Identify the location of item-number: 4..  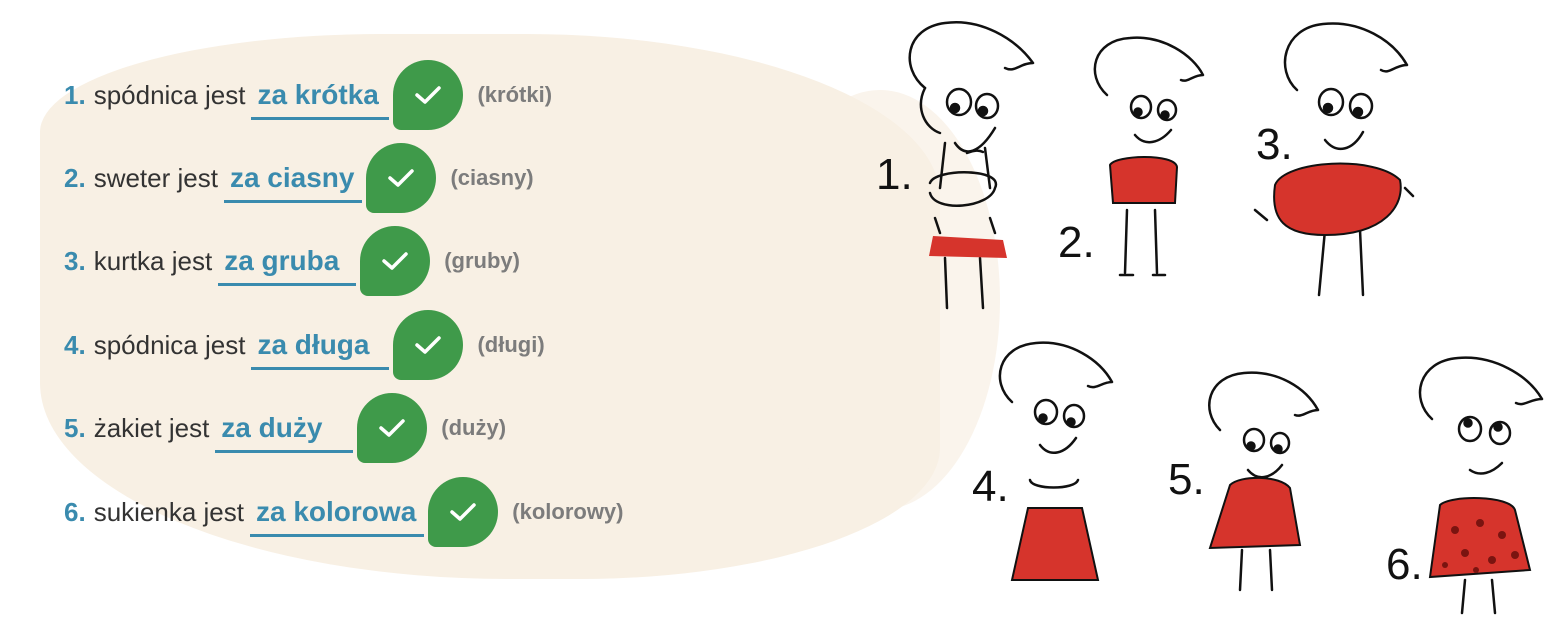
(75, 344).